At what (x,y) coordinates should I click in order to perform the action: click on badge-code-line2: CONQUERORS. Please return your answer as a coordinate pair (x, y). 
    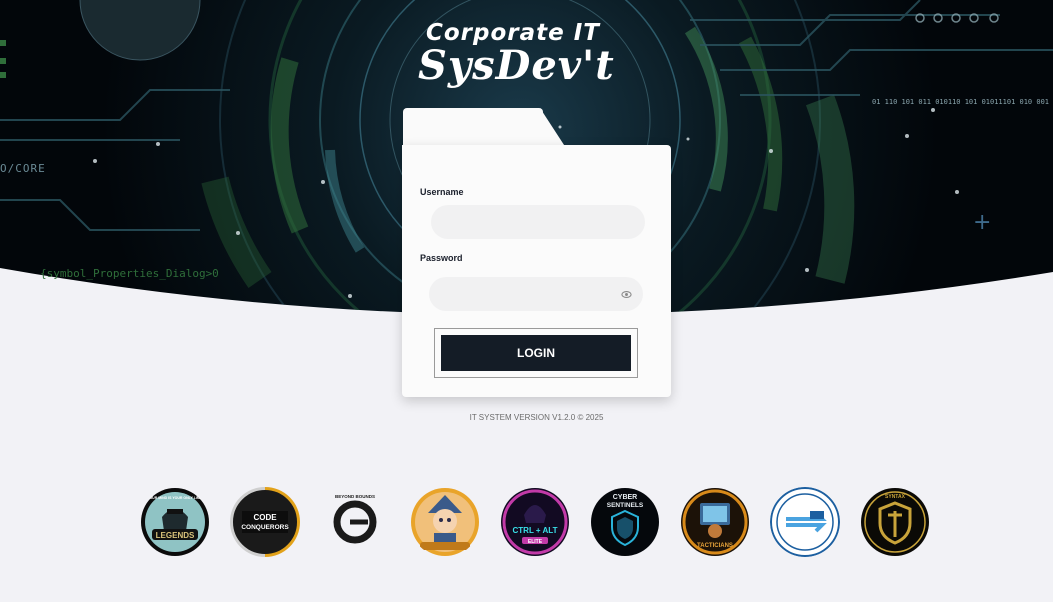
    Looking at the image, I should click on (265, 527).